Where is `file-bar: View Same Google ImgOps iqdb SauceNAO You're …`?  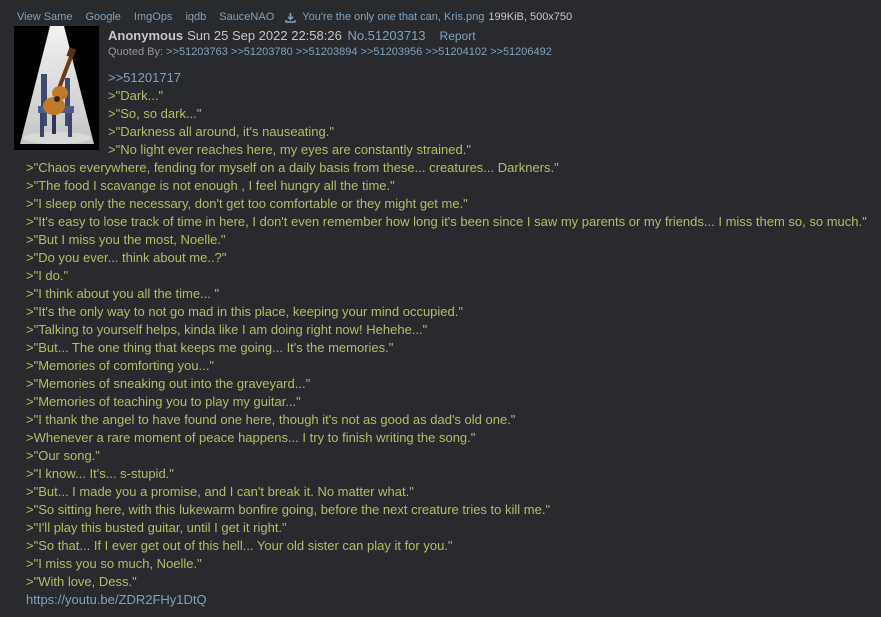
file-bar: View Same Google ImgOps iqdb SauceNAO You're … is located at coordinates (294, 17).